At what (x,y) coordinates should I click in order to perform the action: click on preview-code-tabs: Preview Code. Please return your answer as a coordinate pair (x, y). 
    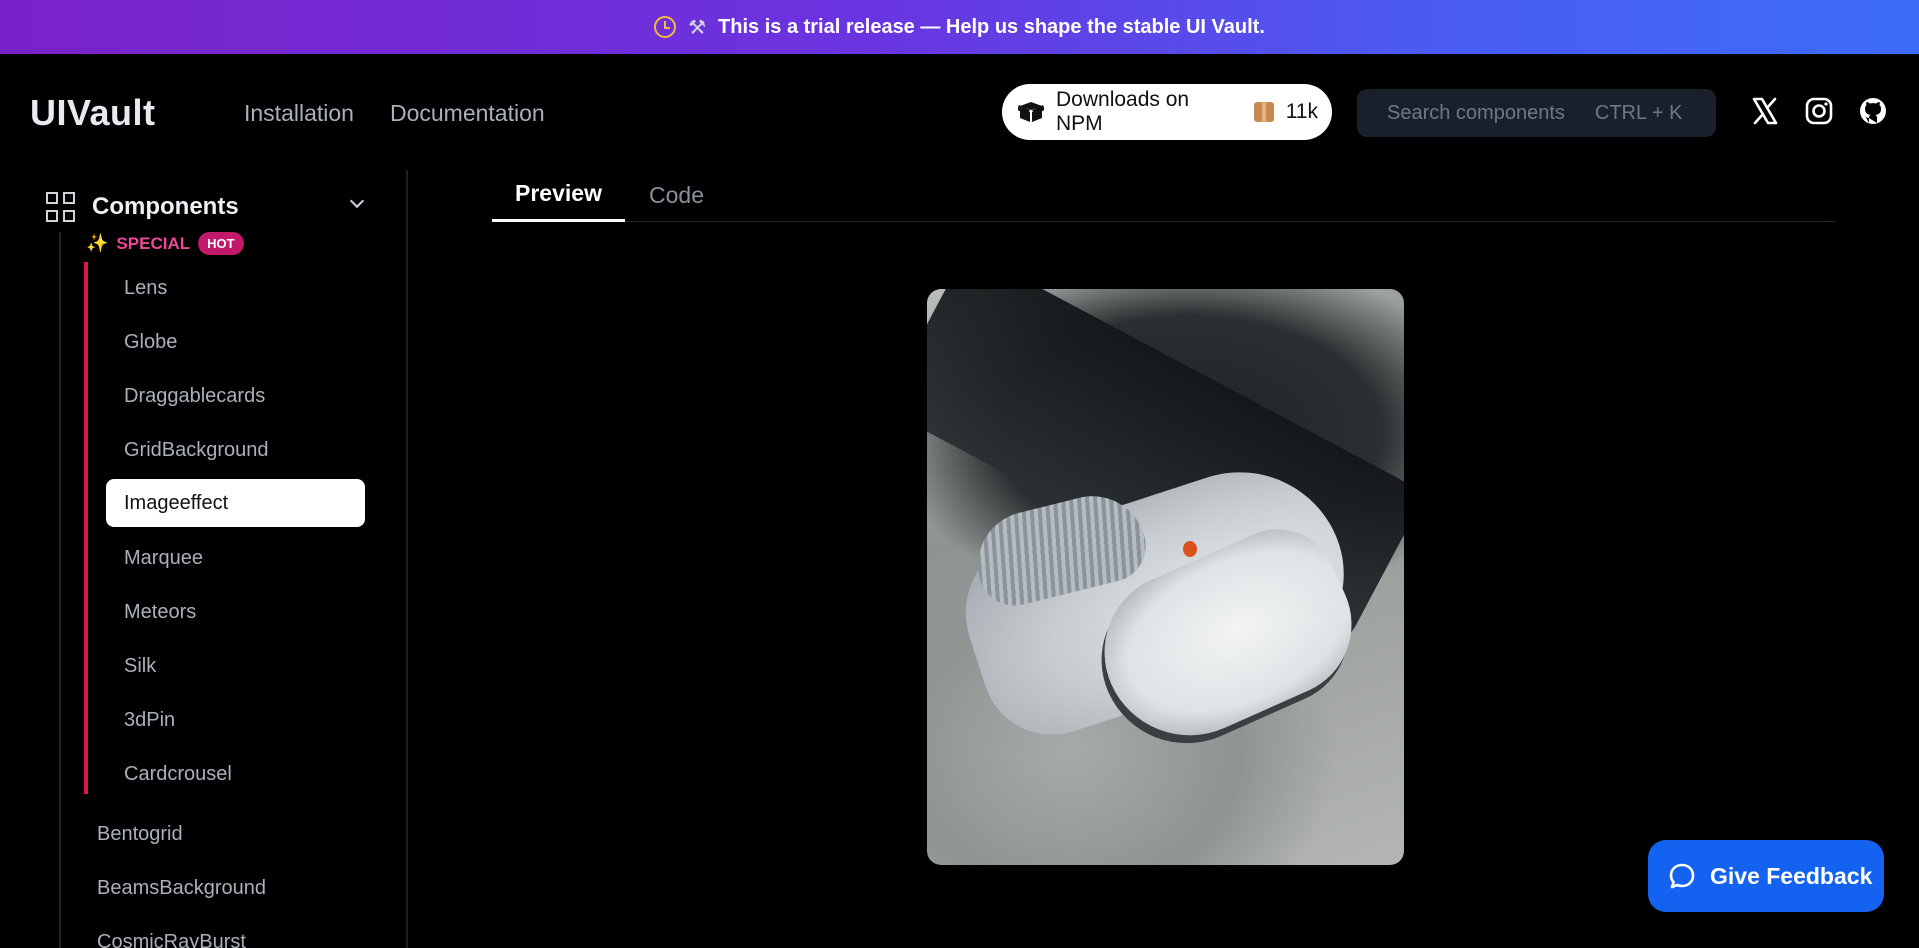
    Looking at the image, I should click on (1164, 196).